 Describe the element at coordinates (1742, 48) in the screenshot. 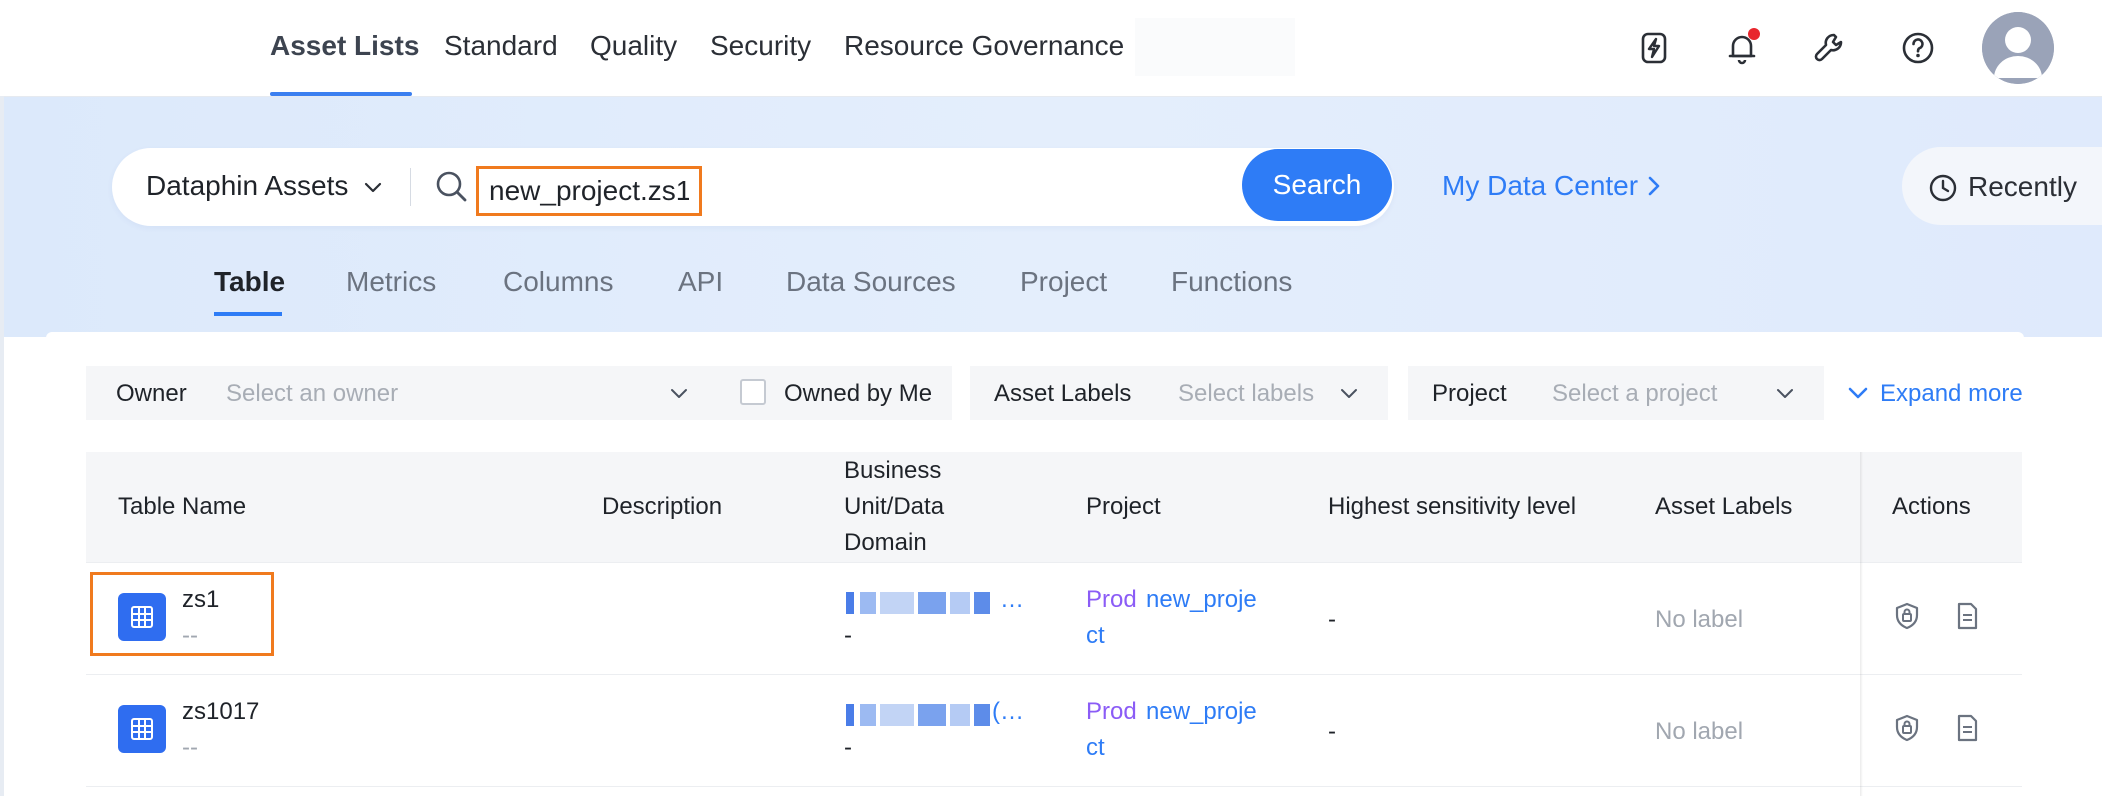

I see `bell-icon` at that location.